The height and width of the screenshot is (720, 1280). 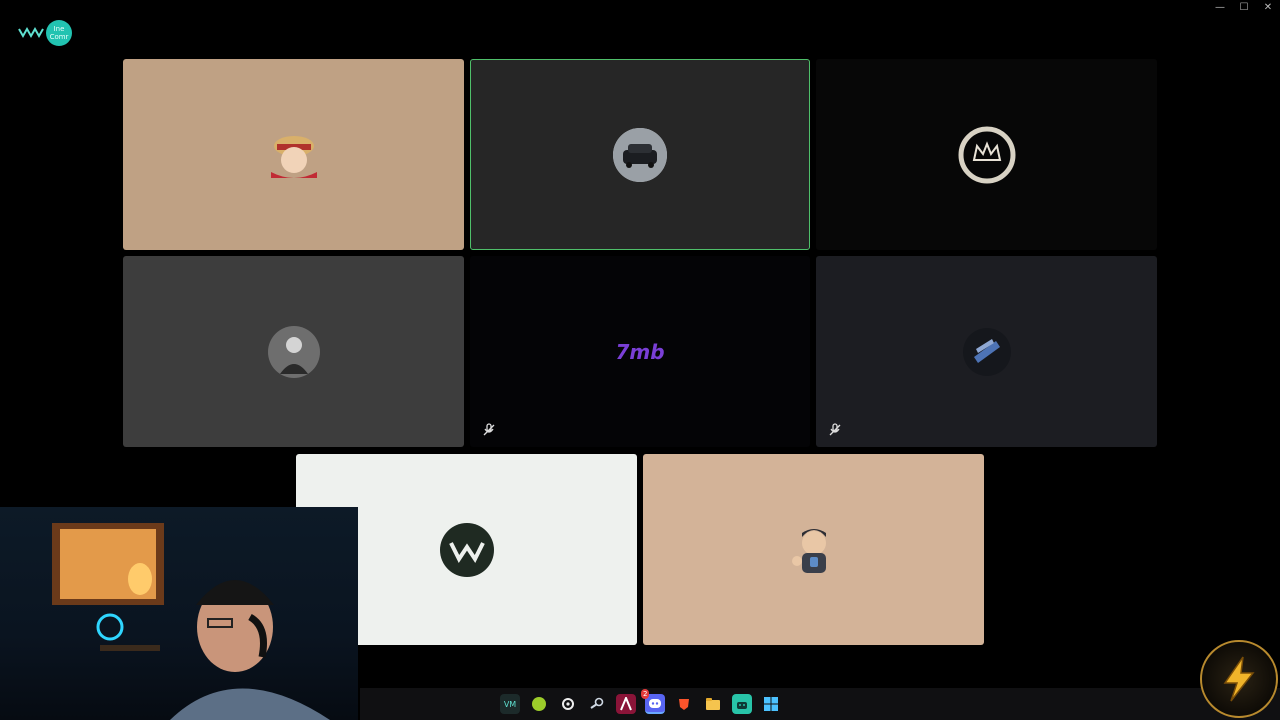 I want to click on car-avatar-icon, so click(x=640, y=154).